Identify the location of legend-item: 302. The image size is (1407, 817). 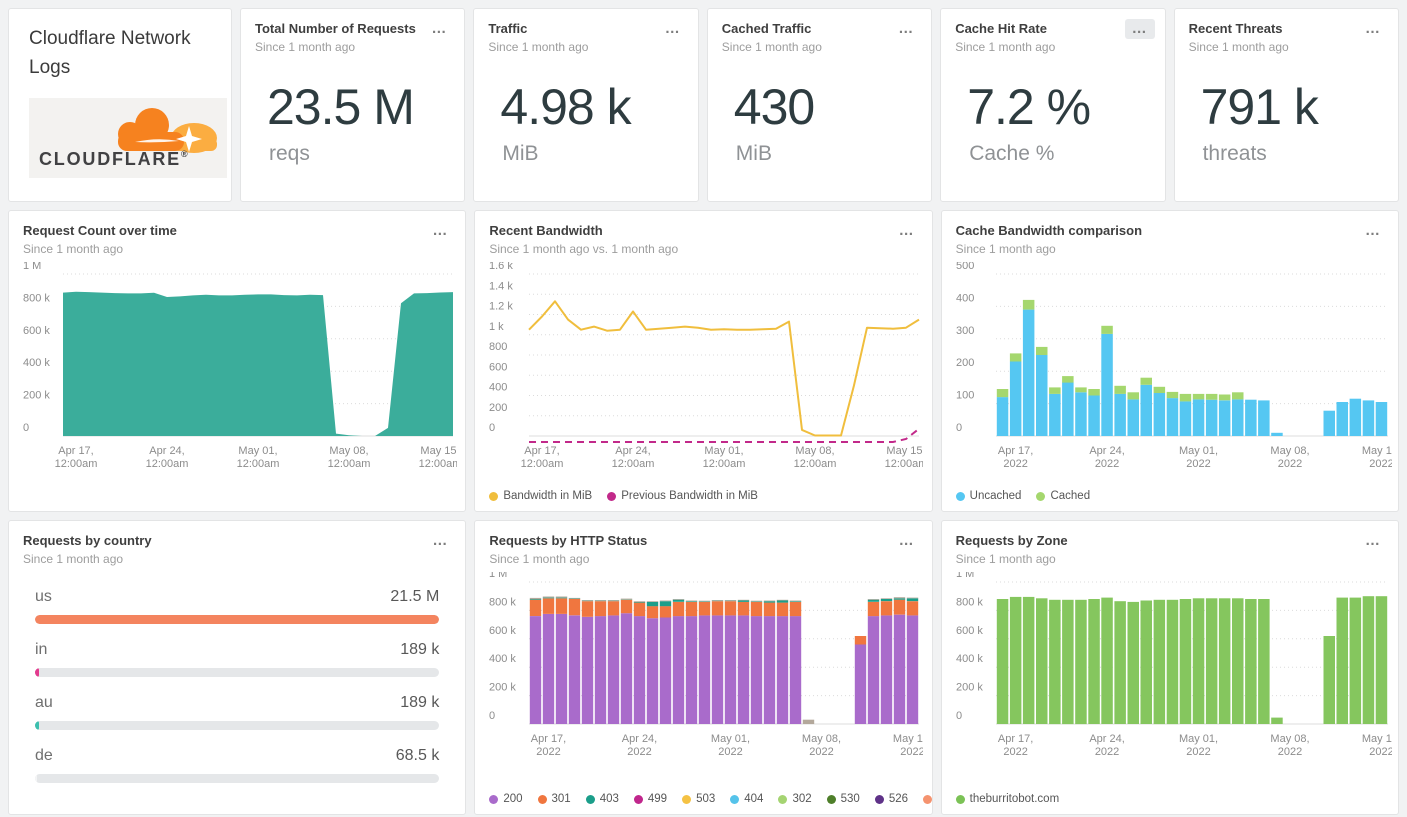
(795, 799).